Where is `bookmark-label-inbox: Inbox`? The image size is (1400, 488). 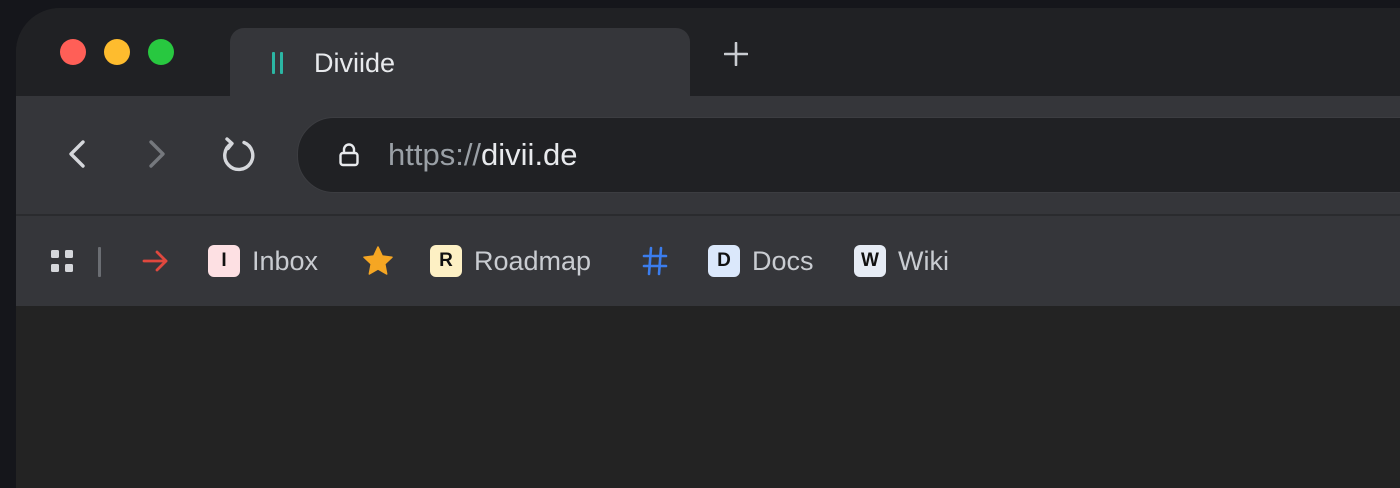
bookmark-label-inbox: Inbox is located at coordinates (285, 260).